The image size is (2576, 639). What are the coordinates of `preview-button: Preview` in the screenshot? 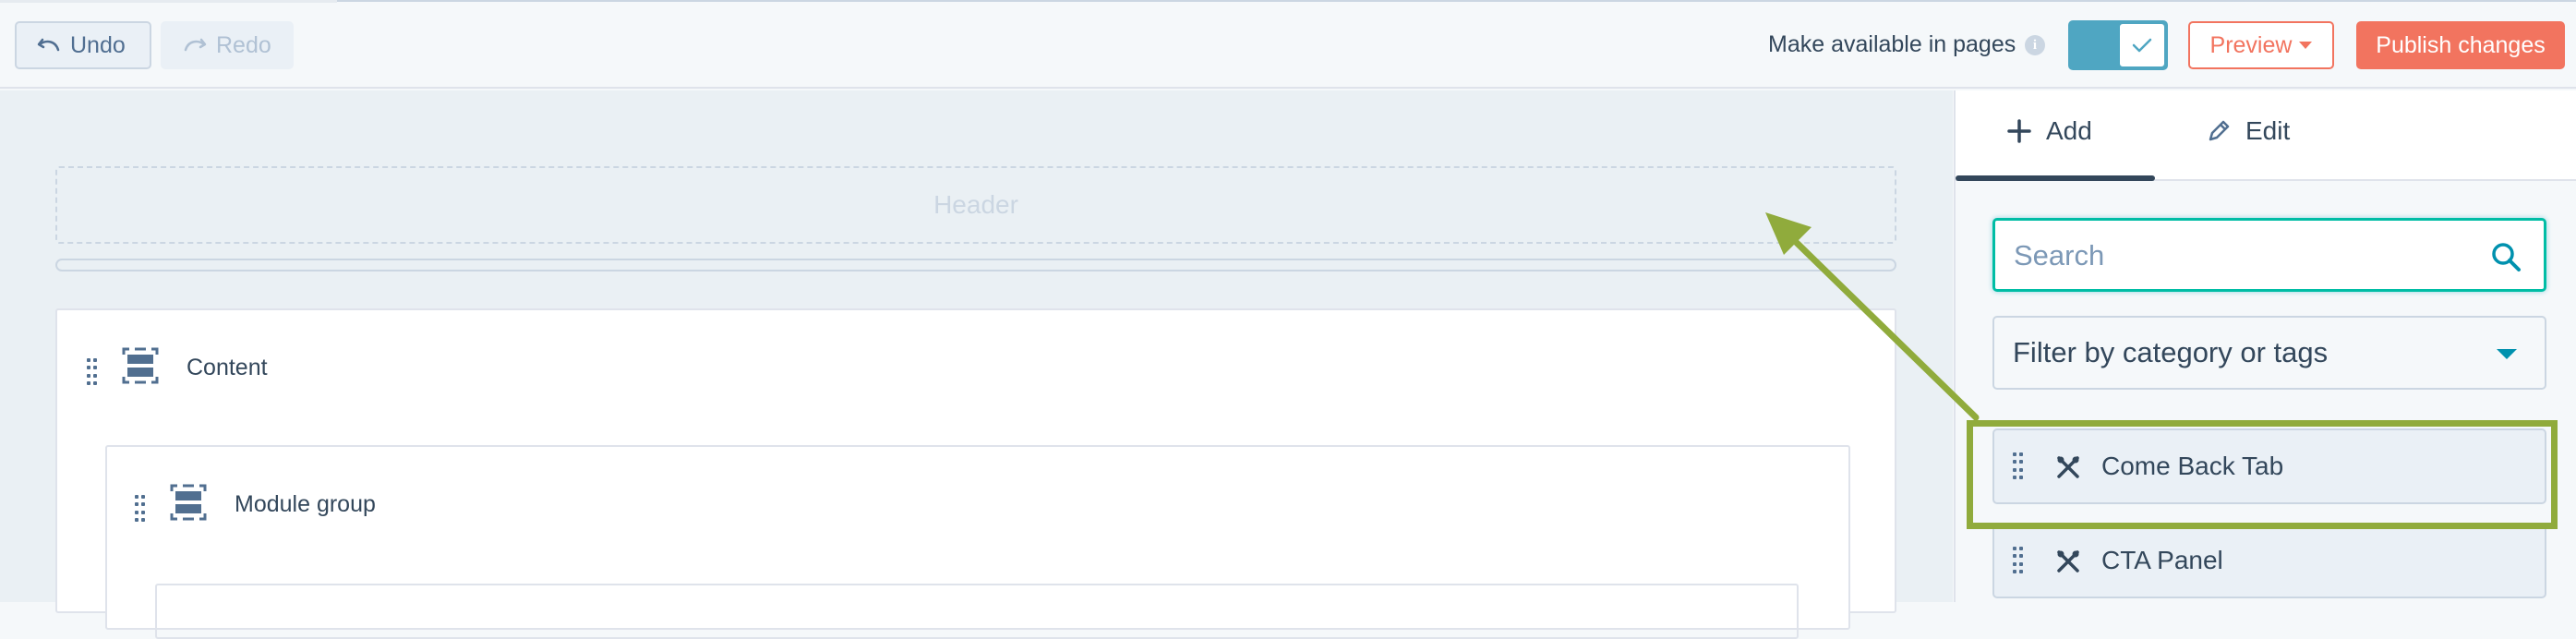 It's located at (2261, 45).